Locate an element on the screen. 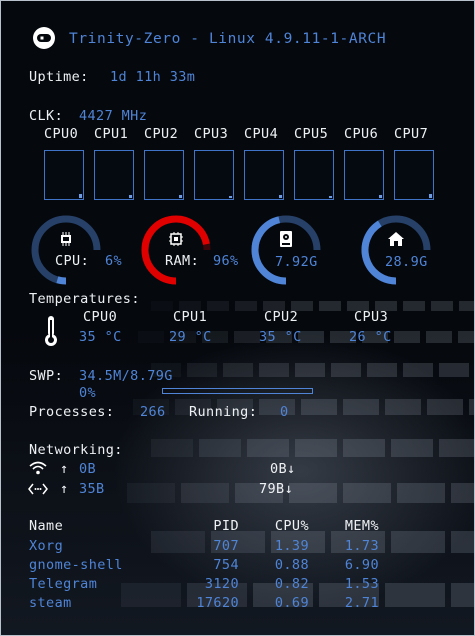 This screenshot has width=475, height=636. ethernet-download-value: 79B↓ is located at coordinates (276, 489).